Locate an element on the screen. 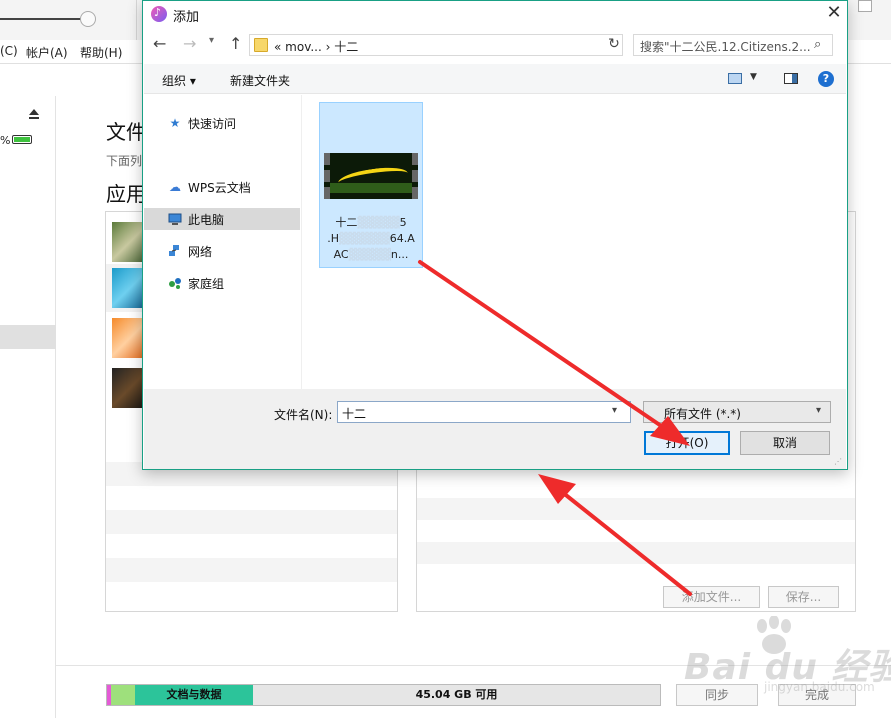  watermark-url: jingyan.baidu.com is located at coordinates (819, 687).